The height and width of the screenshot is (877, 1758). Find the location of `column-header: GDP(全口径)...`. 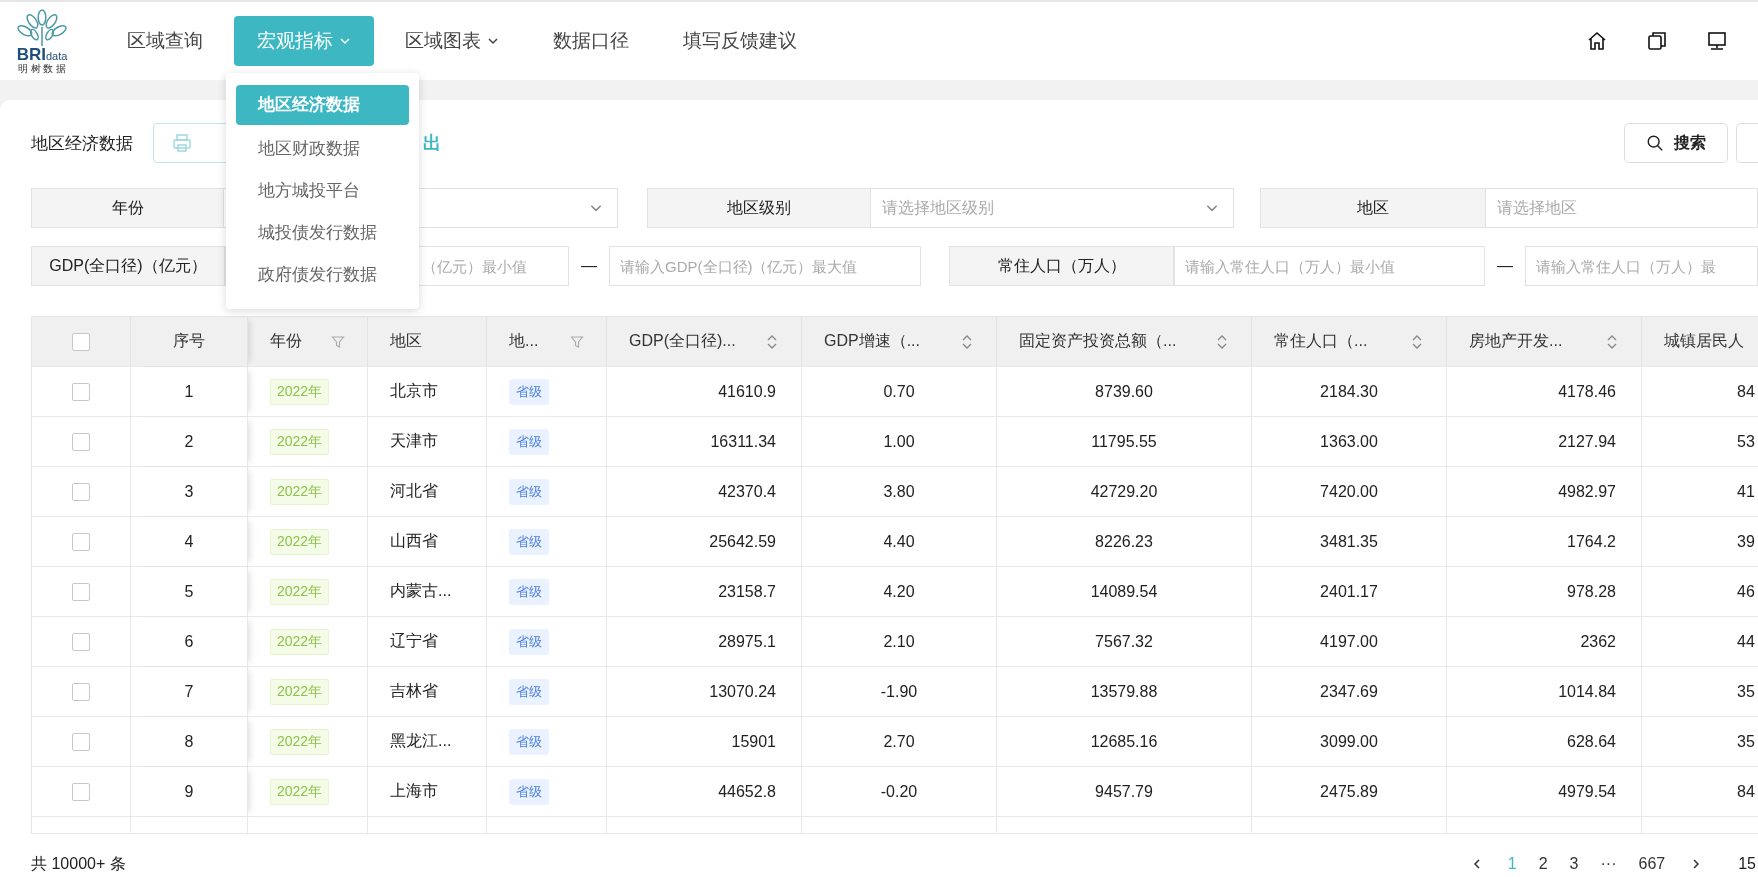

column-header: GDP(全口径)... is located at coordinates (682, 341).